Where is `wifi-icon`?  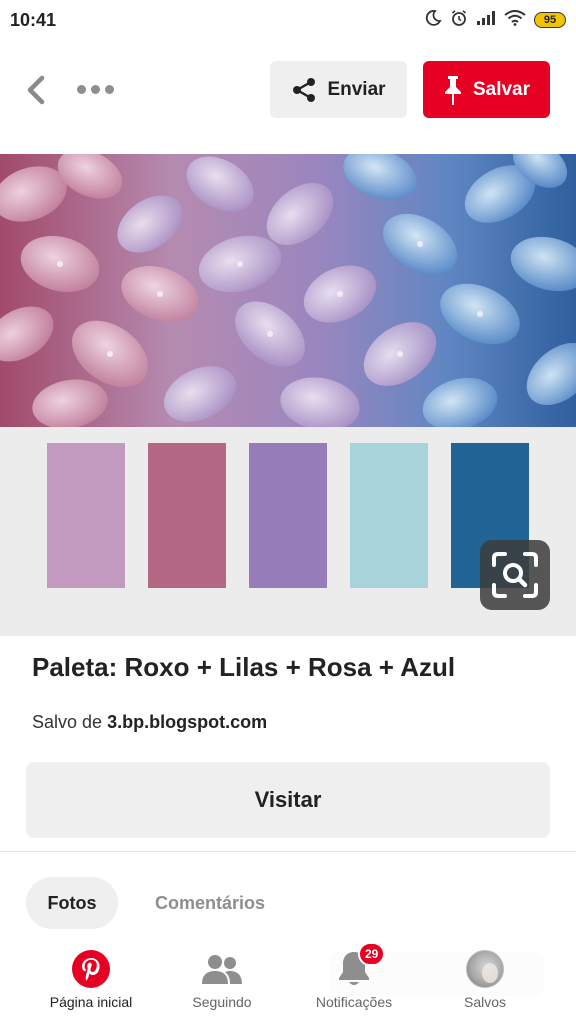
wifi-icon is located at coordinates (515, 20).